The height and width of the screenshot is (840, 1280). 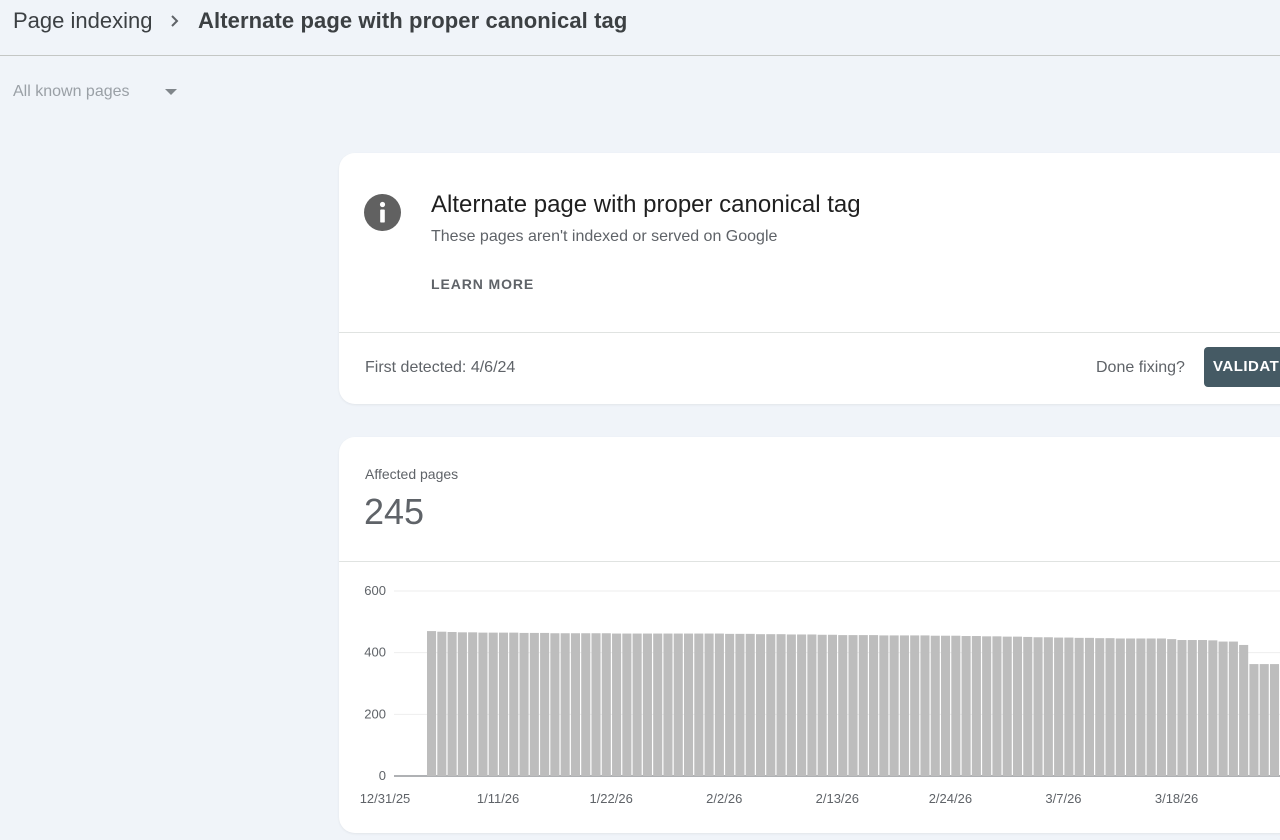 What do you see at coordinates (610, 798) in the screenshot?
I see `x-tick-label: 1/22/26` at bounding box center [610, 798].